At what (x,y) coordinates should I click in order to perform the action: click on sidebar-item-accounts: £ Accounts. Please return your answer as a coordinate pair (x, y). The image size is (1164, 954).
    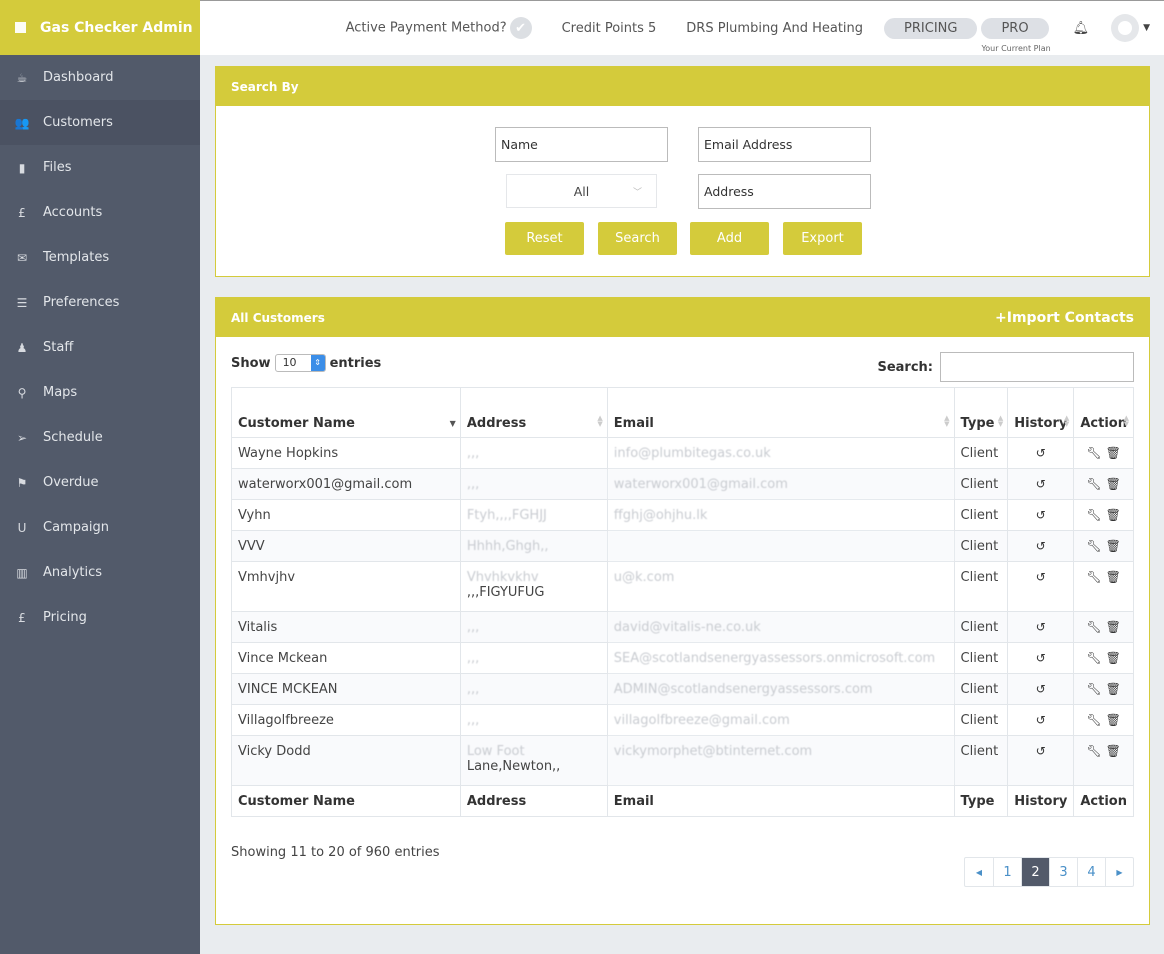
    Looking at the image, I should click on (100, 212).